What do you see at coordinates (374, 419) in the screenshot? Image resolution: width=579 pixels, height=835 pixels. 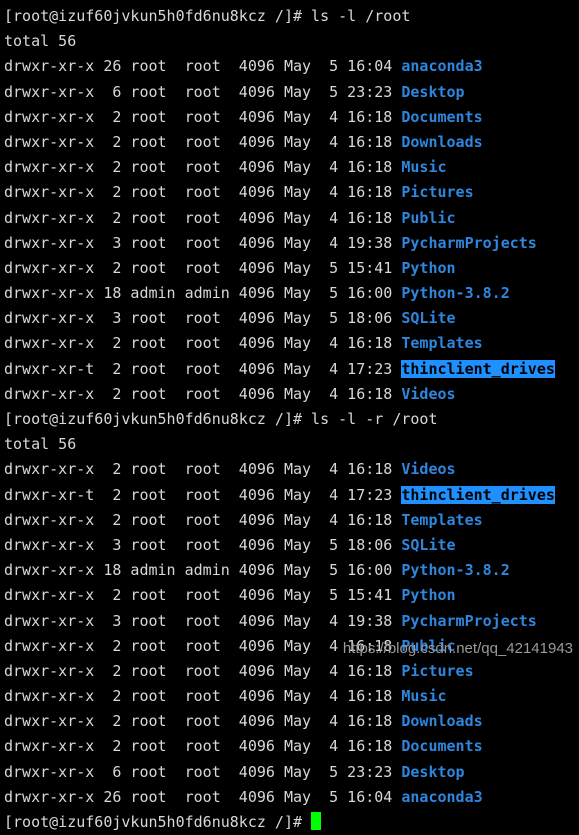 I see `shell-command: ls -l -r /root` at bounding box center [374, 419].